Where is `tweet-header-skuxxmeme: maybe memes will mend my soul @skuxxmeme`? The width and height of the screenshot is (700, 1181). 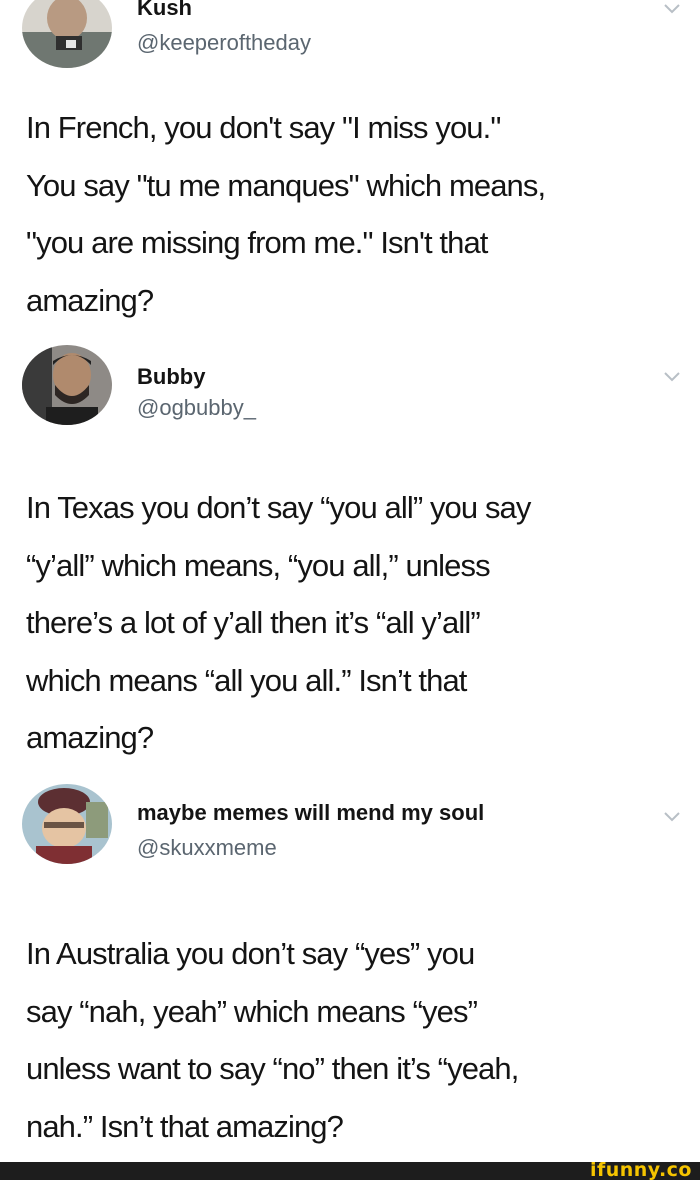 tweet-header-skuxxmeme: maybe memes will mend my soul @skuxxmeme is located at coordinates (350, 824).